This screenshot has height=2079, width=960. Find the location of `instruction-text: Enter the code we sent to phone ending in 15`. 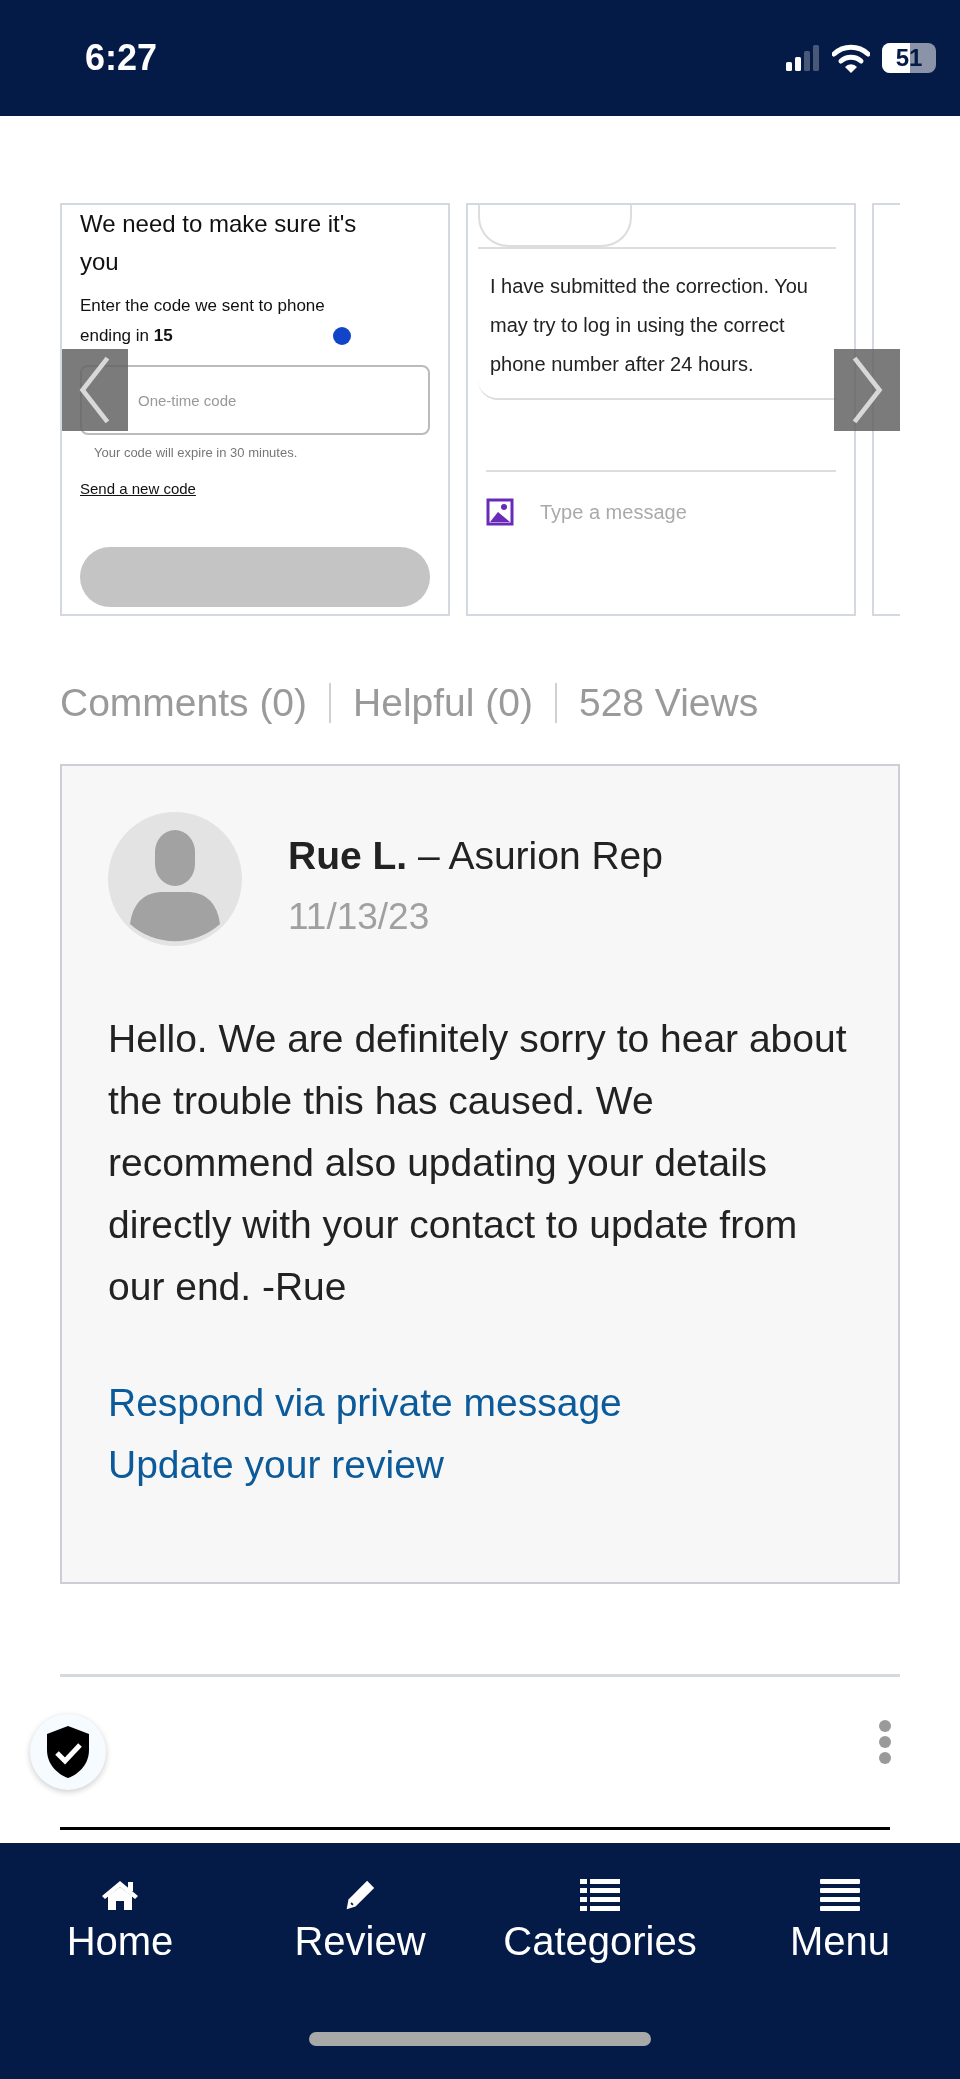

instruction-text: Enter the code we sent to phone ending in 15 is located at coordinates (203, 321).